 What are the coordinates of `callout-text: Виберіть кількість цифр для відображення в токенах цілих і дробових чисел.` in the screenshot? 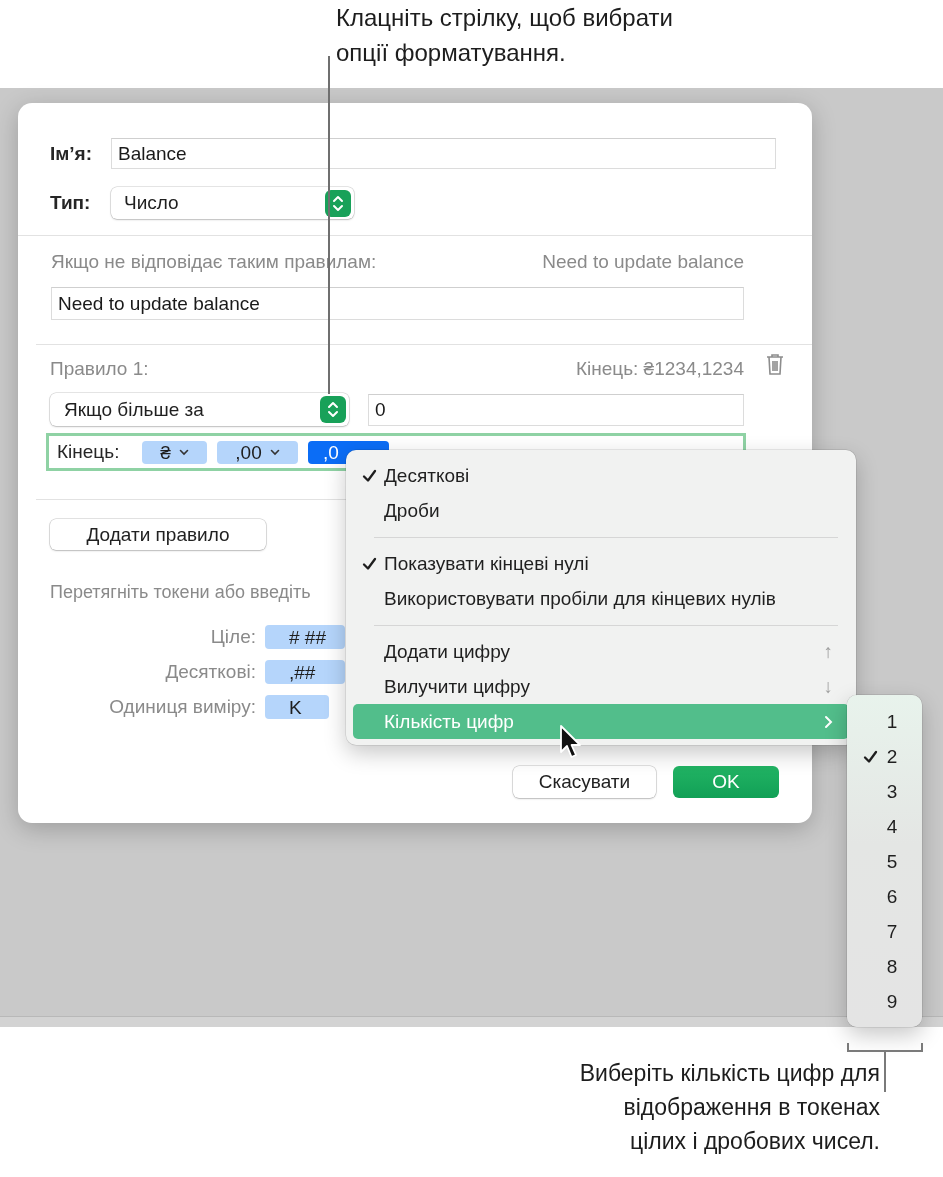 It's located at (729, 1107).